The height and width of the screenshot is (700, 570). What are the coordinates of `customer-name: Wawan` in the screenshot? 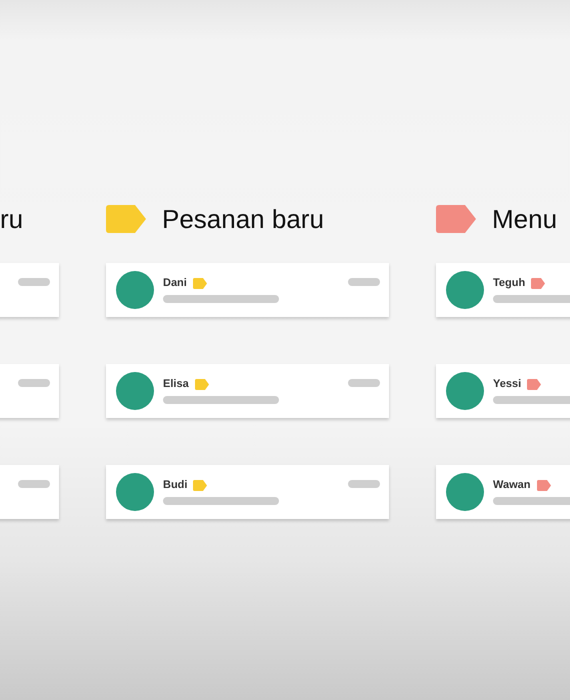 It's located at (511, 485).